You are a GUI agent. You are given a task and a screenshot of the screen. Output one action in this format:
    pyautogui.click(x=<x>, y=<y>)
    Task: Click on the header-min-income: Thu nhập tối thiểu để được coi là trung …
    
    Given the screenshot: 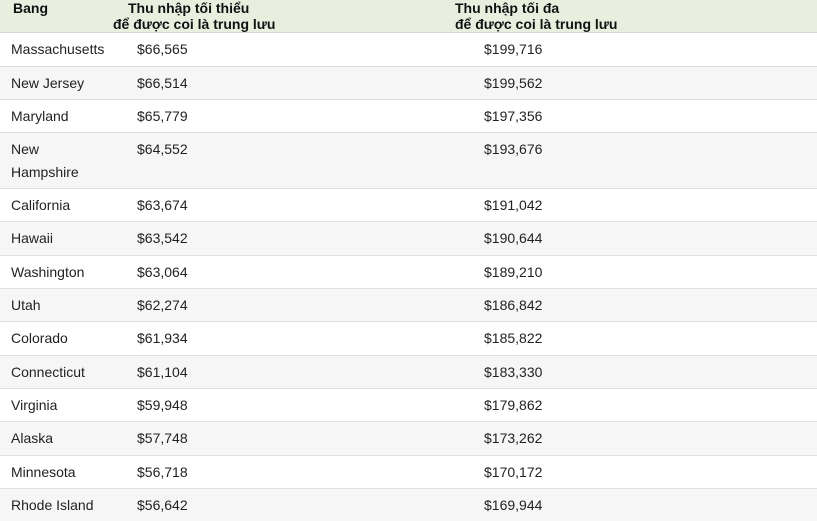 What is the action you would take?
    pyautogui.click(x=194, y=16)
    